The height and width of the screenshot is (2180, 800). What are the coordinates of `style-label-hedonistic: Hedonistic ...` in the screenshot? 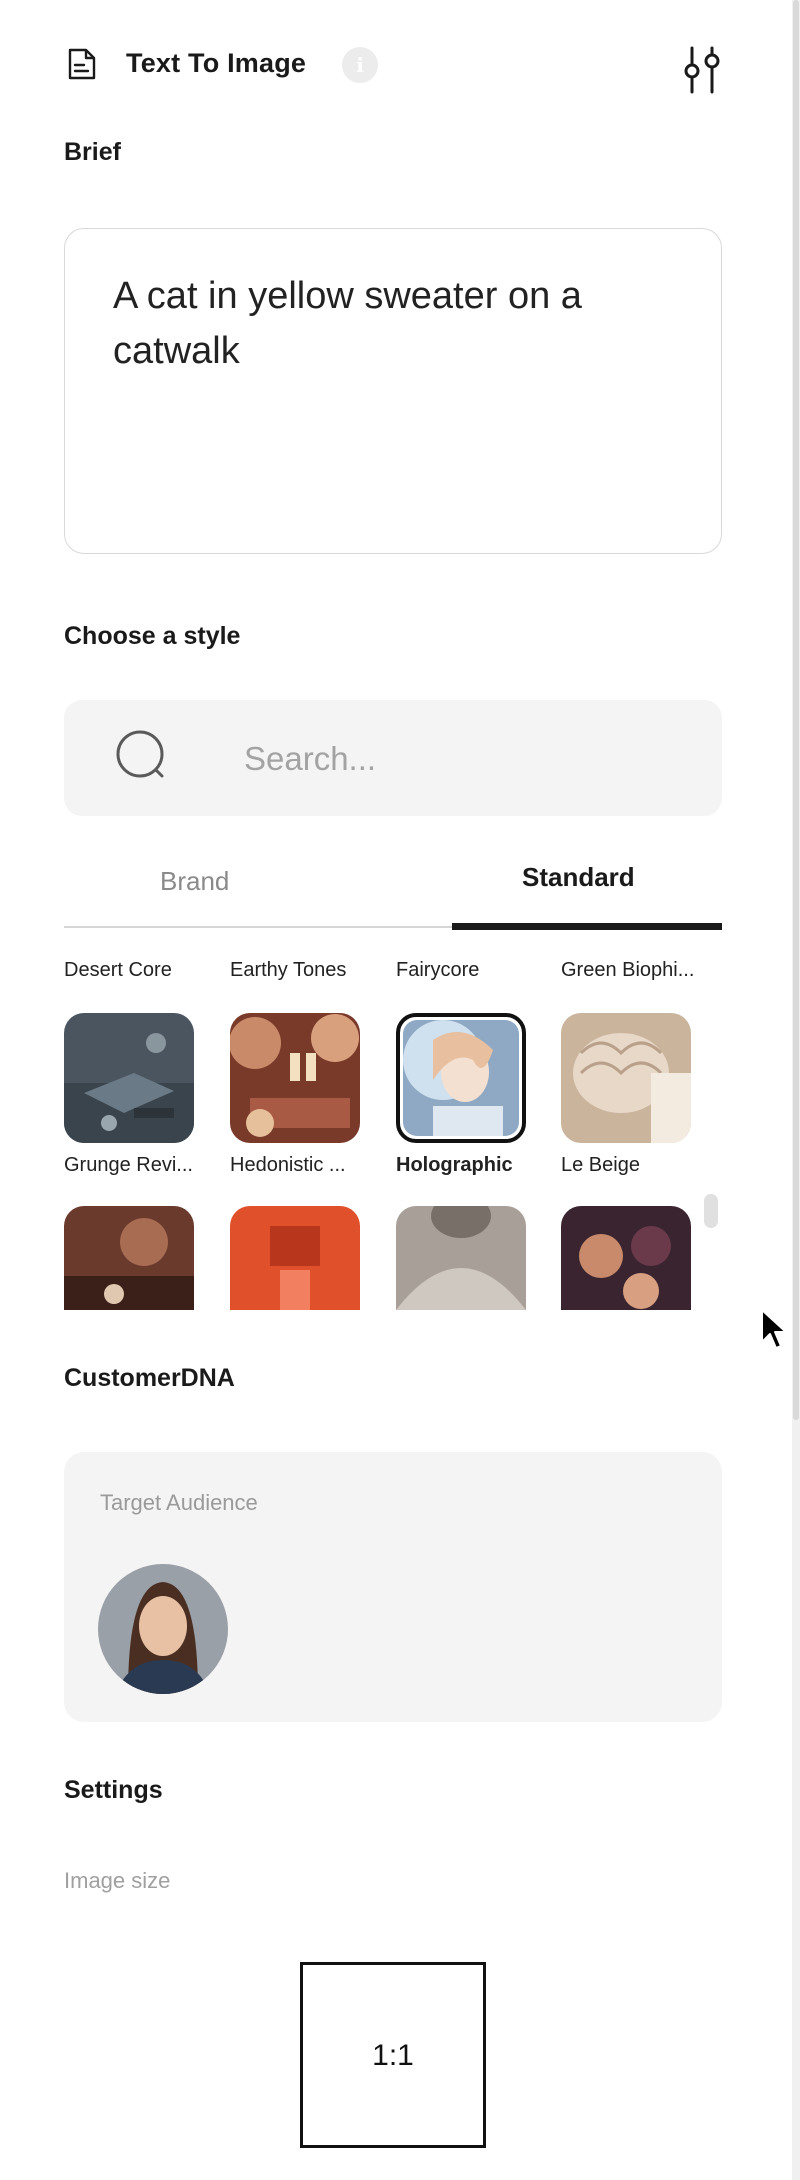 It's located at (305, 1165).